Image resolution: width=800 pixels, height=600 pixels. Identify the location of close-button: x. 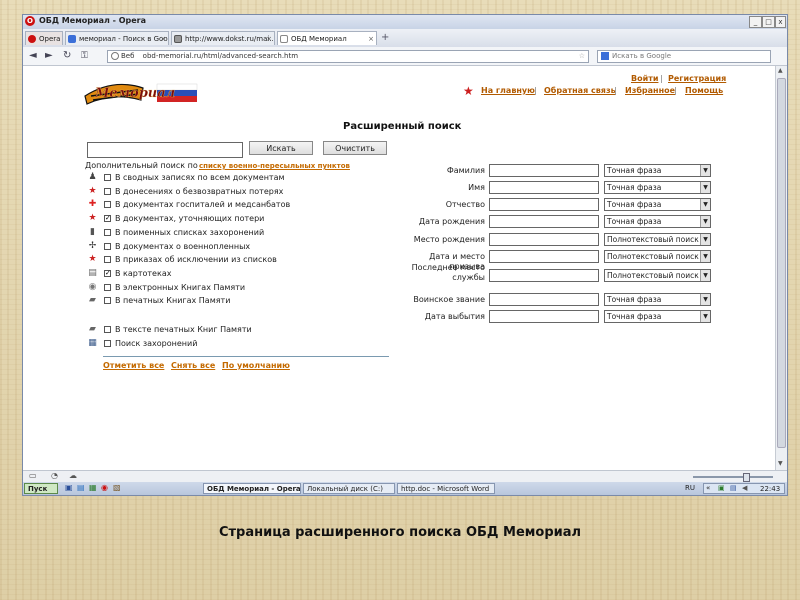
(780, 22).